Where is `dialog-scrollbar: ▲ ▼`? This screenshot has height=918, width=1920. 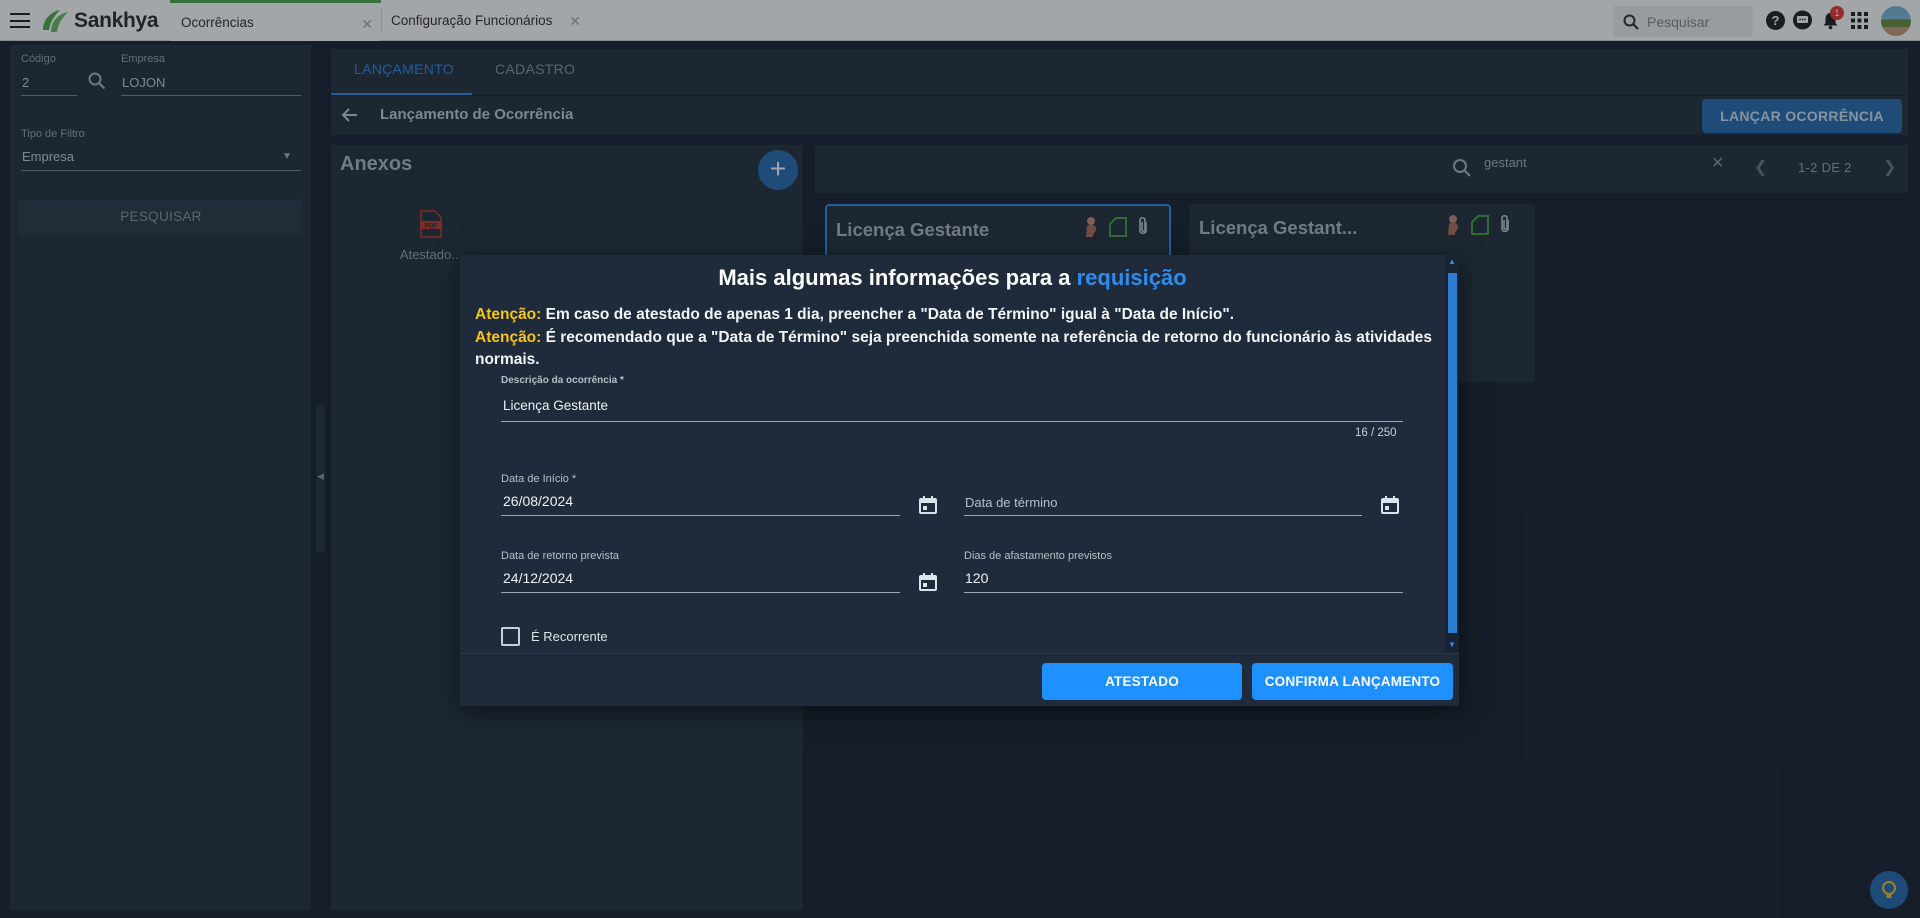 dialog-scrollbar: ▲ ▼ is located at coordinates (1452, 454).